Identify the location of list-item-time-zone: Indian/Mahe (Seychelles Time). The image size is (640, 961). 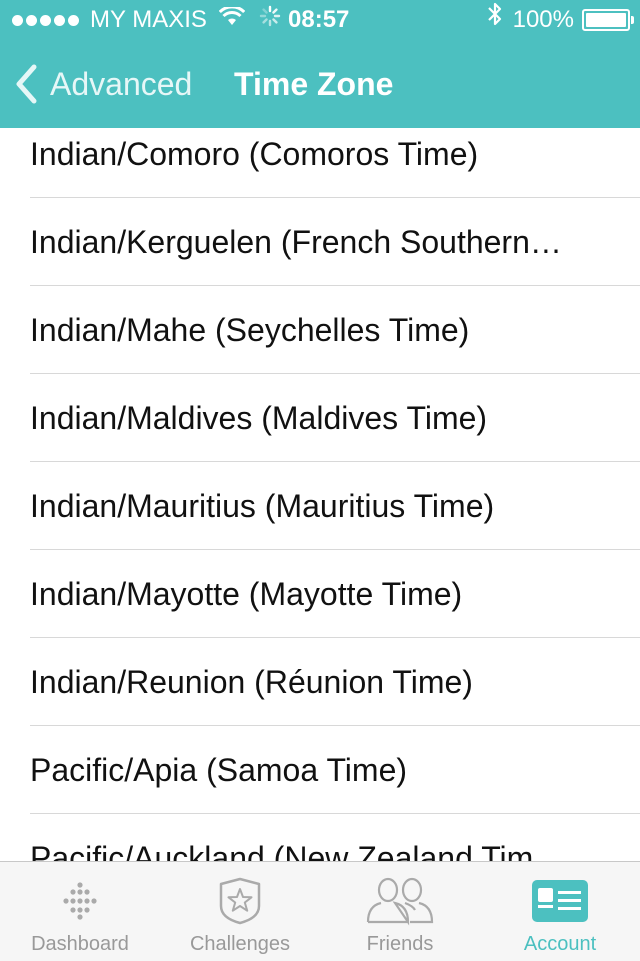
(335, 330).